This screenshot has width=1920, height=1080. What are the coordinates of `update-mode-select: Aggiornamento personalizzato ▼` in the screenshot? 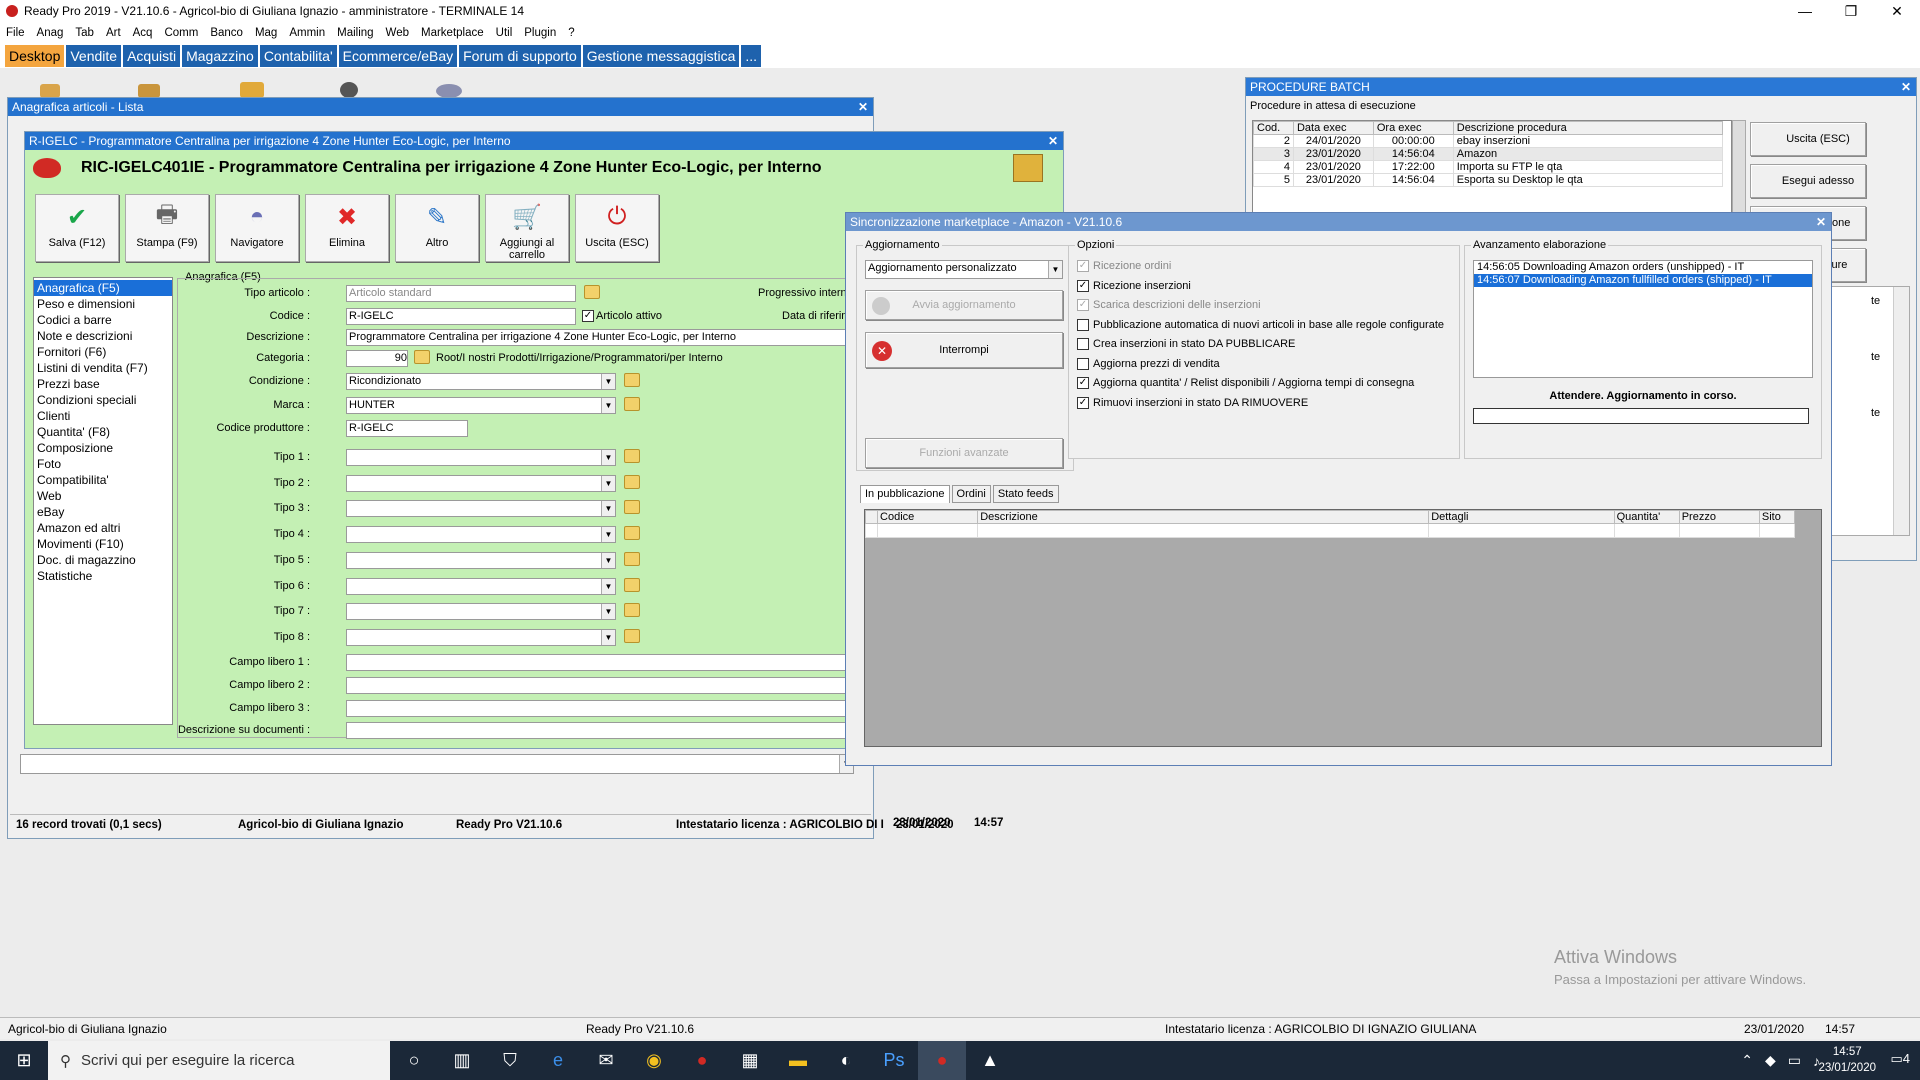 It's located at (964, 269).